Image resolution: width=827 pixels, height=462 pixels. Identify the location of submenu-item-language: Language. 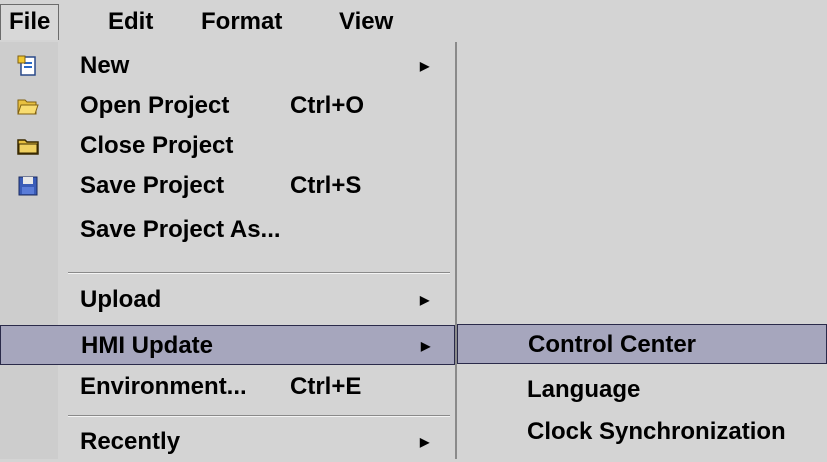
(642, 390).